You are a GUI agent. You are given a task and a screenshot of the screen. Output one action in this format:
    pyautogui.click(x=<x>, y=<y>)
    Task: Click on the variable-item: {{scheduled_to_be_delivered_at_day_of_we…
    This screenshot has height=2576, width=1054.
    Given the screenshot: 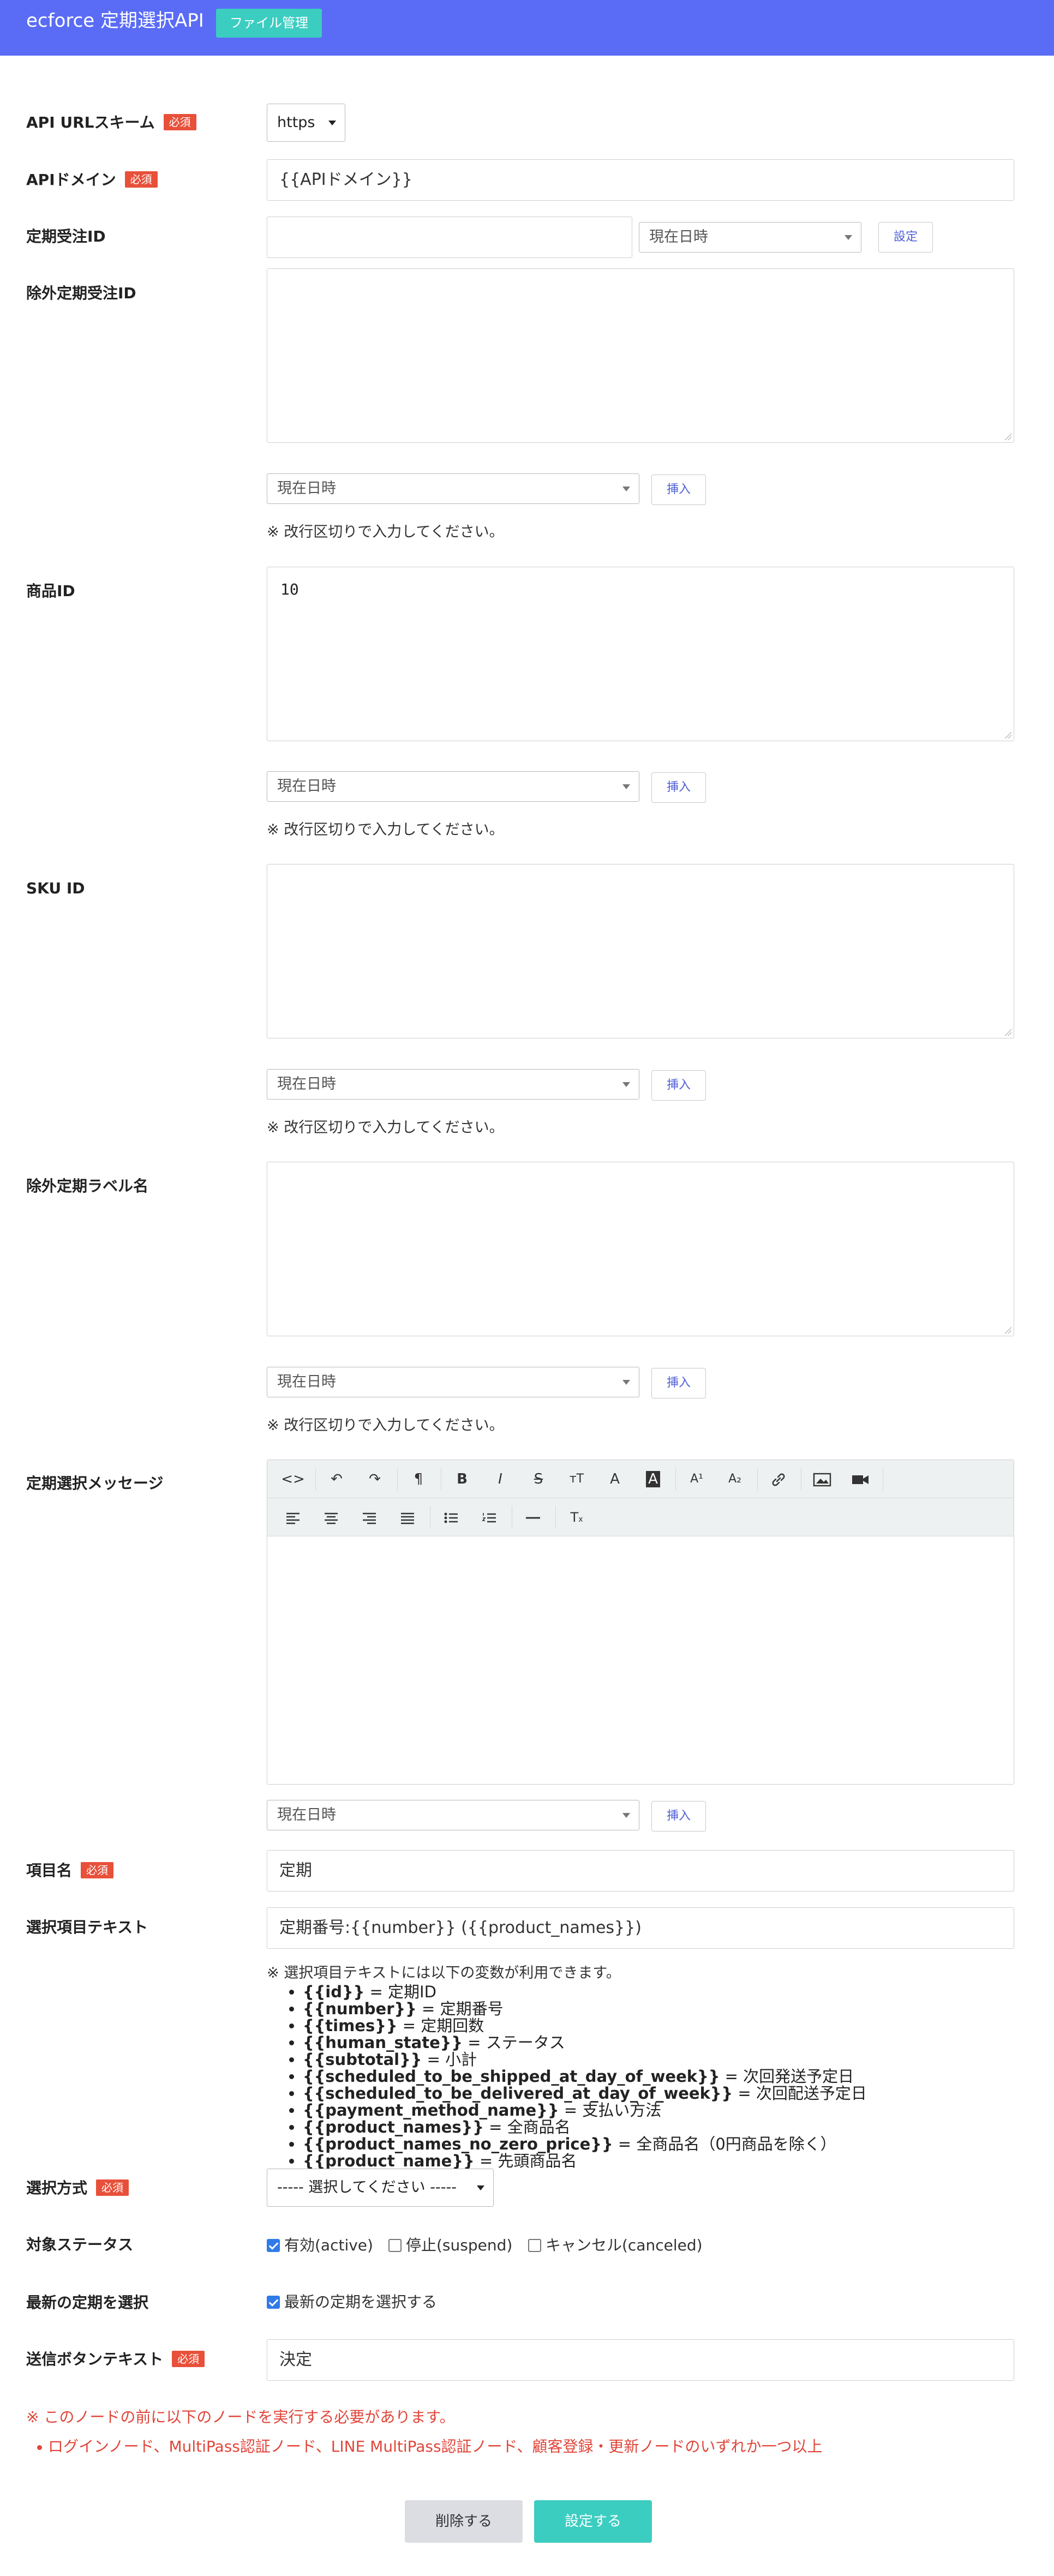 What is the action you would take?
    pyautogui.click(x=585, y=2094)
    